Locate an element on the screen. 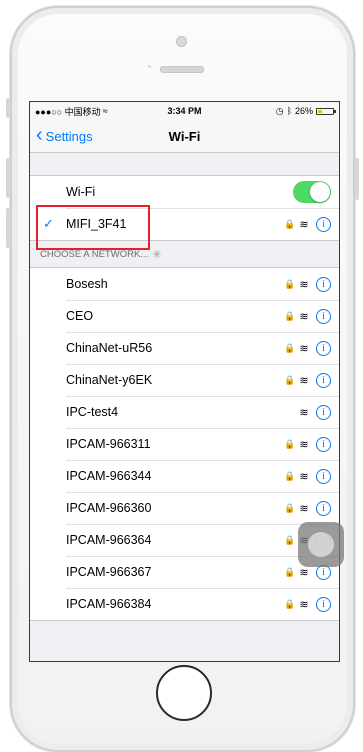  network-name: Bosesh is located at coordinates (87, 284).